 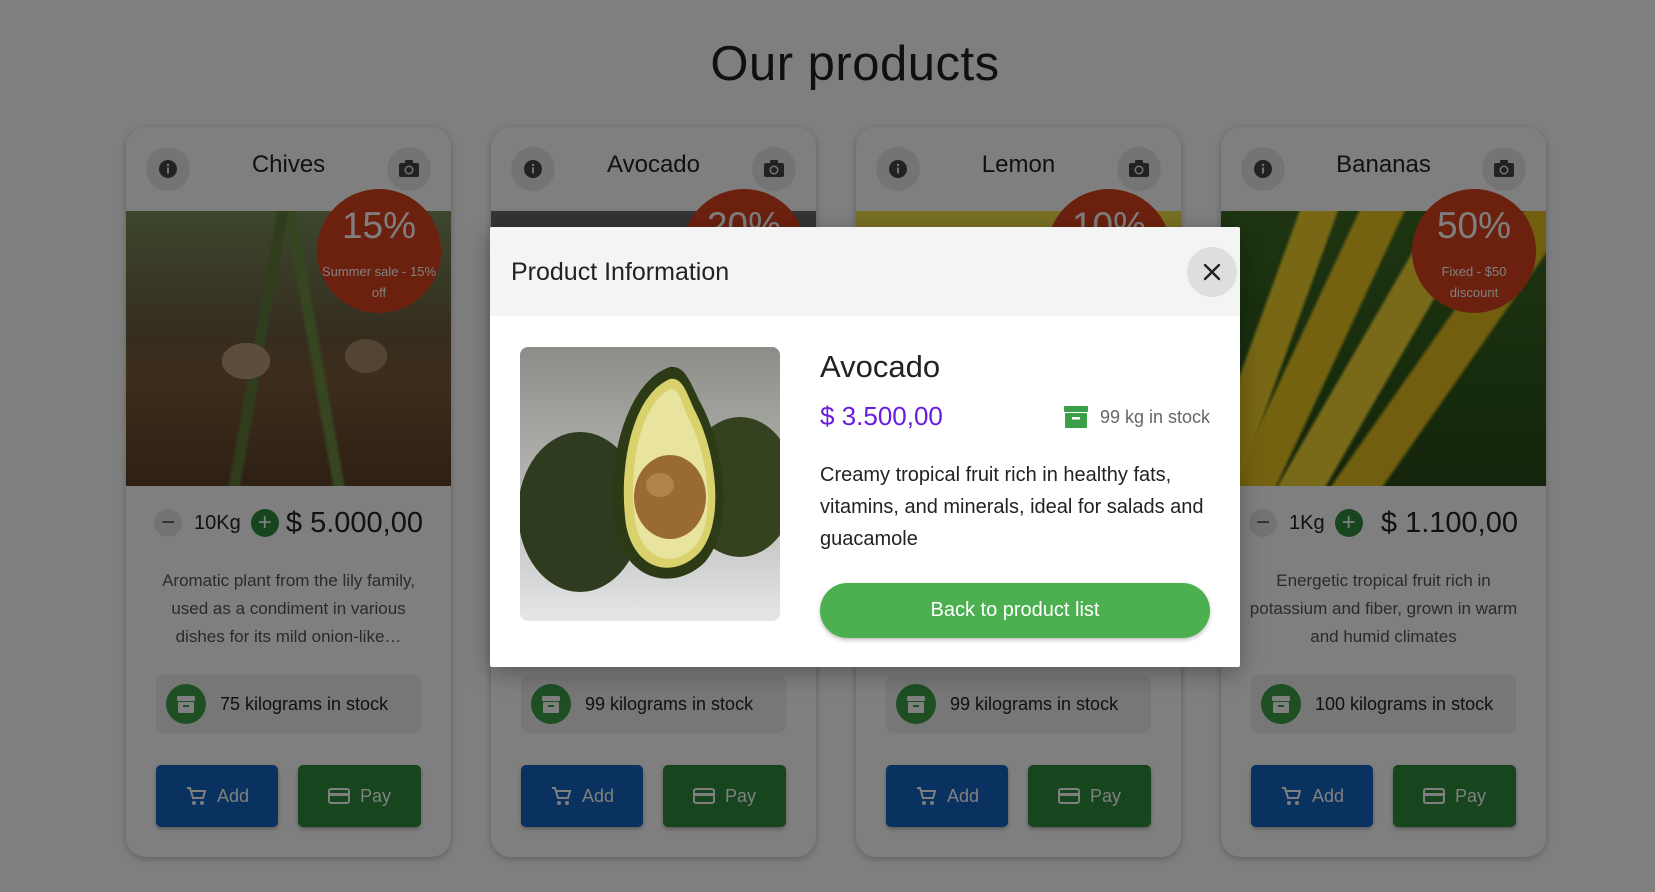 I want to click on modal-product-name: Avocado, so click(x=880, y=366).